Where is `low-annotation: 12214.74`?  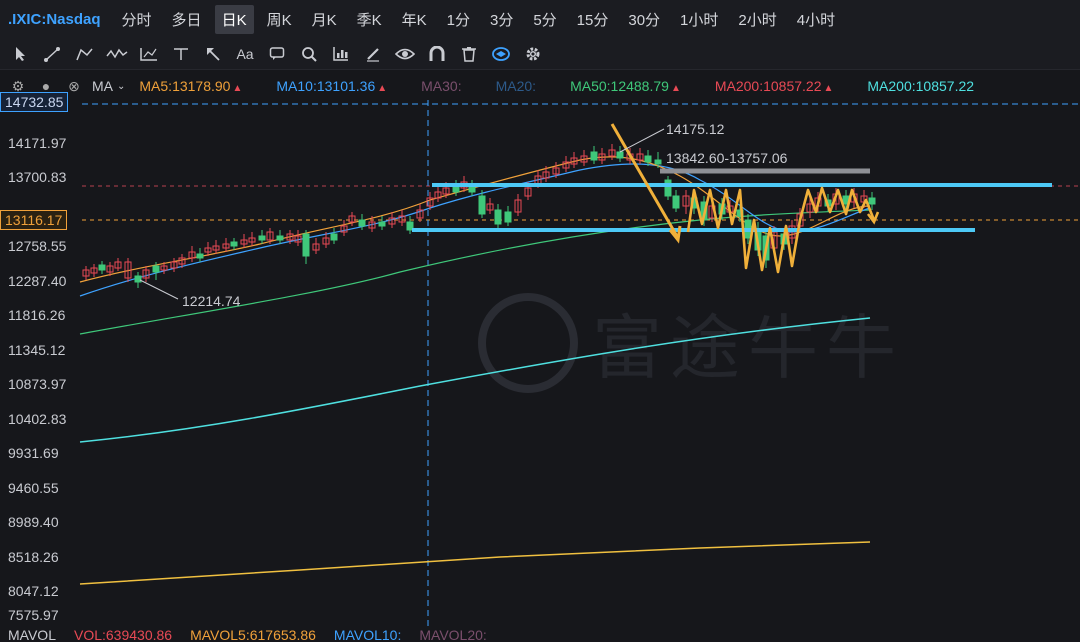 low-annotation: 12214.74 is located at coordinates (211, 301).